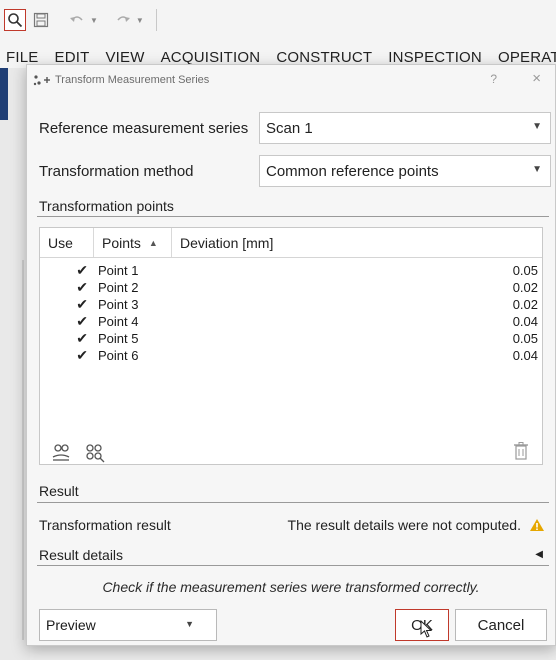  What do you see at coordinates (291, 338) in the screenshot?
I see `table-row: ✔ Point 5 0.05` at bounding box center [291, 338].